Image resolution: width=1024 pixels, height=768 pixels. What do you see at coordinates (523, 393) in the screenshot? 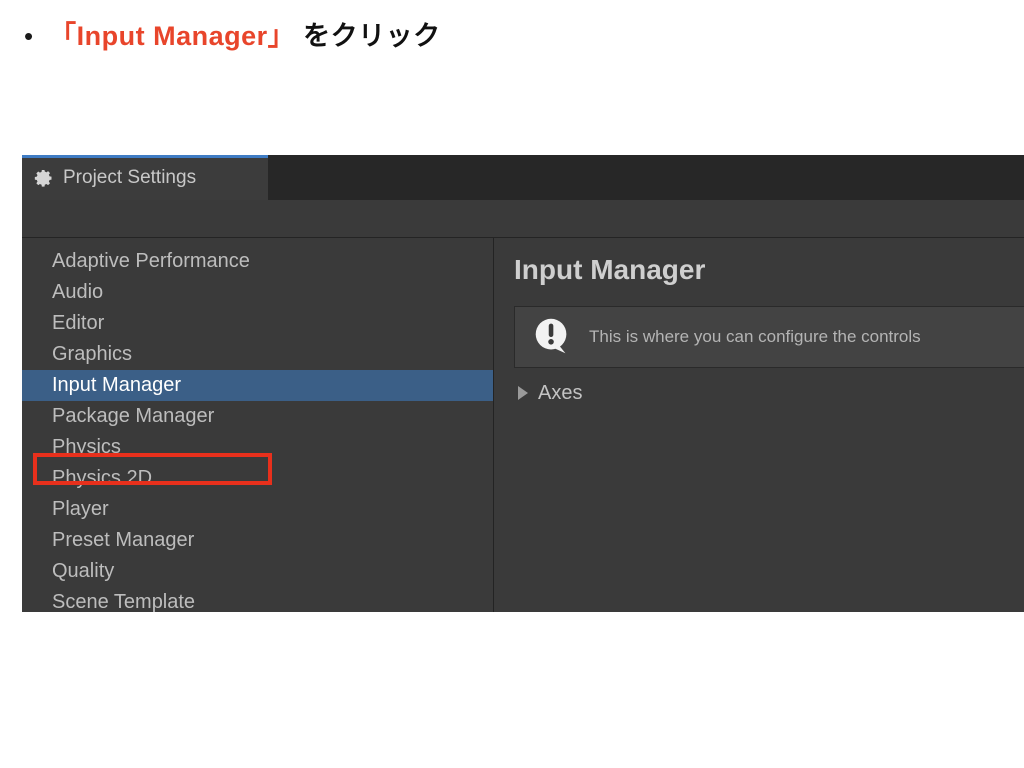
I see `triangle-right-icon` at bounding box center [523, 393].